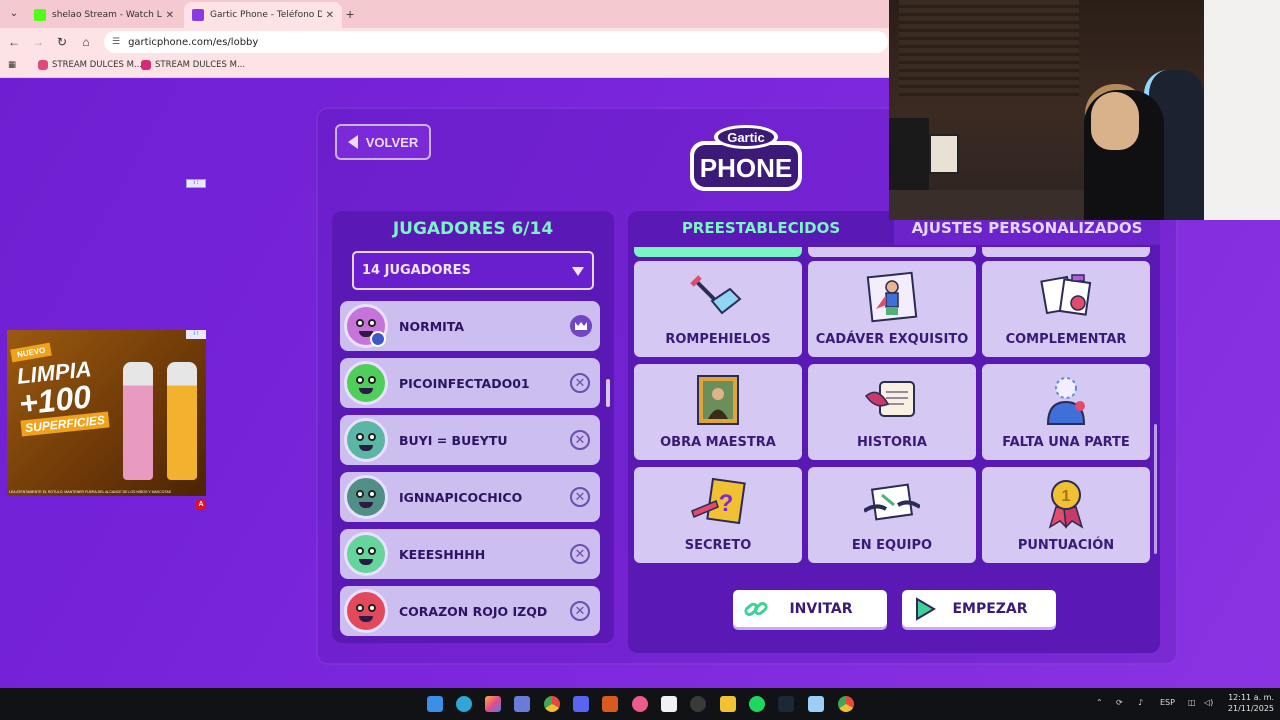 The width and height of the screenshot is (1280, 720). What do you see at coordinates (350, 14) in the screenshot?
I see `new-tab-icon: +` at bounding box center [350, 14].